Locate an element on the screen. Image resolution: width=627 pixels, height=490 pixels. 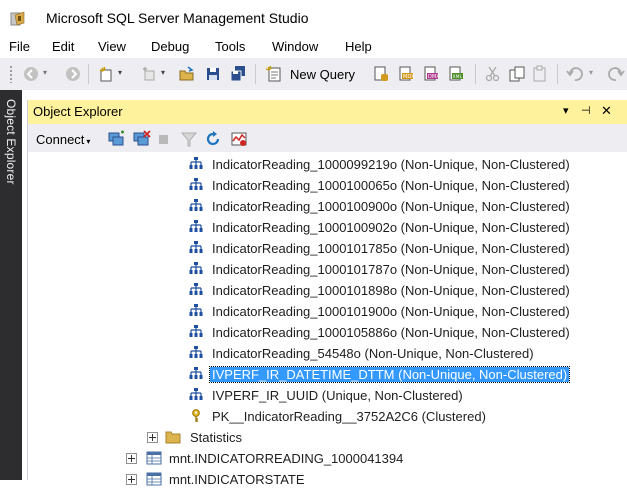
save-icon is located at coordinates (213, 74).